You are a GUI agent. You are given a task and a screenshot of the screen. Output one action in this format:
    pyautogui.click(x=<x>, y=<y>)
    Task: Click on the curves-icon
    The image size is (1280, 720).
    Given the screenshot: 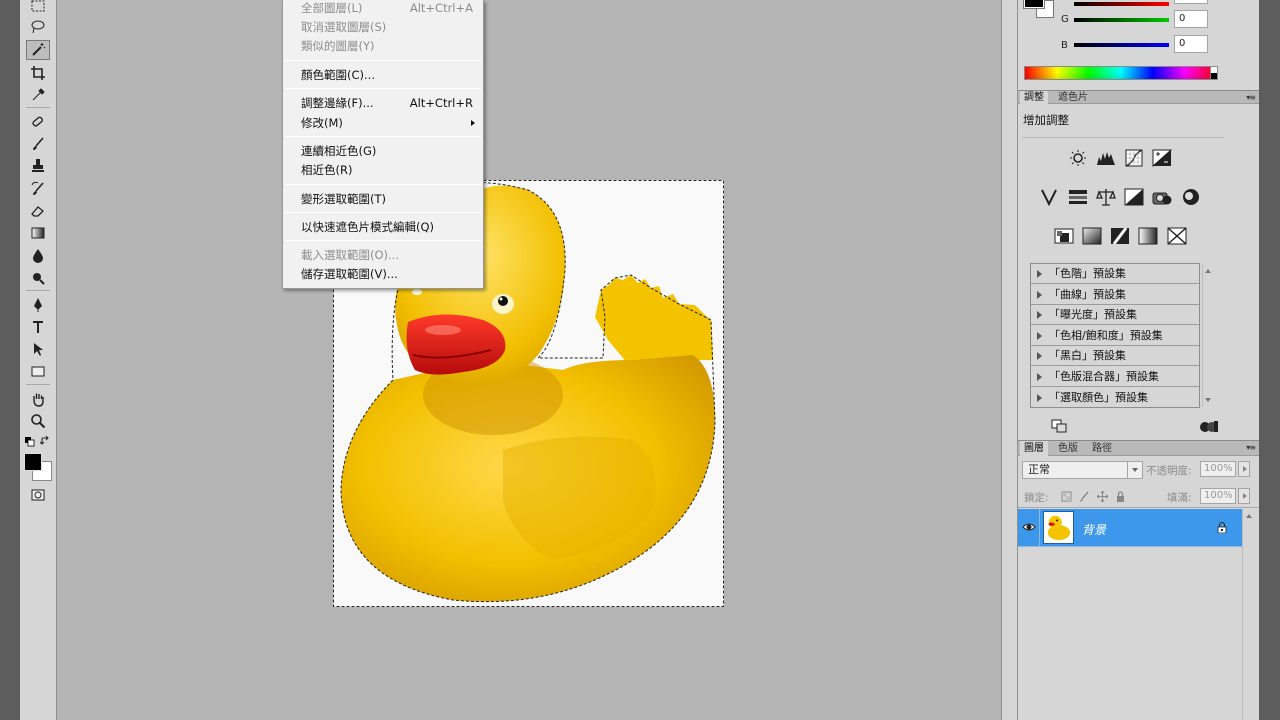 What is the action you would take?
    pyautogui.click(x=1134, y=158)
    